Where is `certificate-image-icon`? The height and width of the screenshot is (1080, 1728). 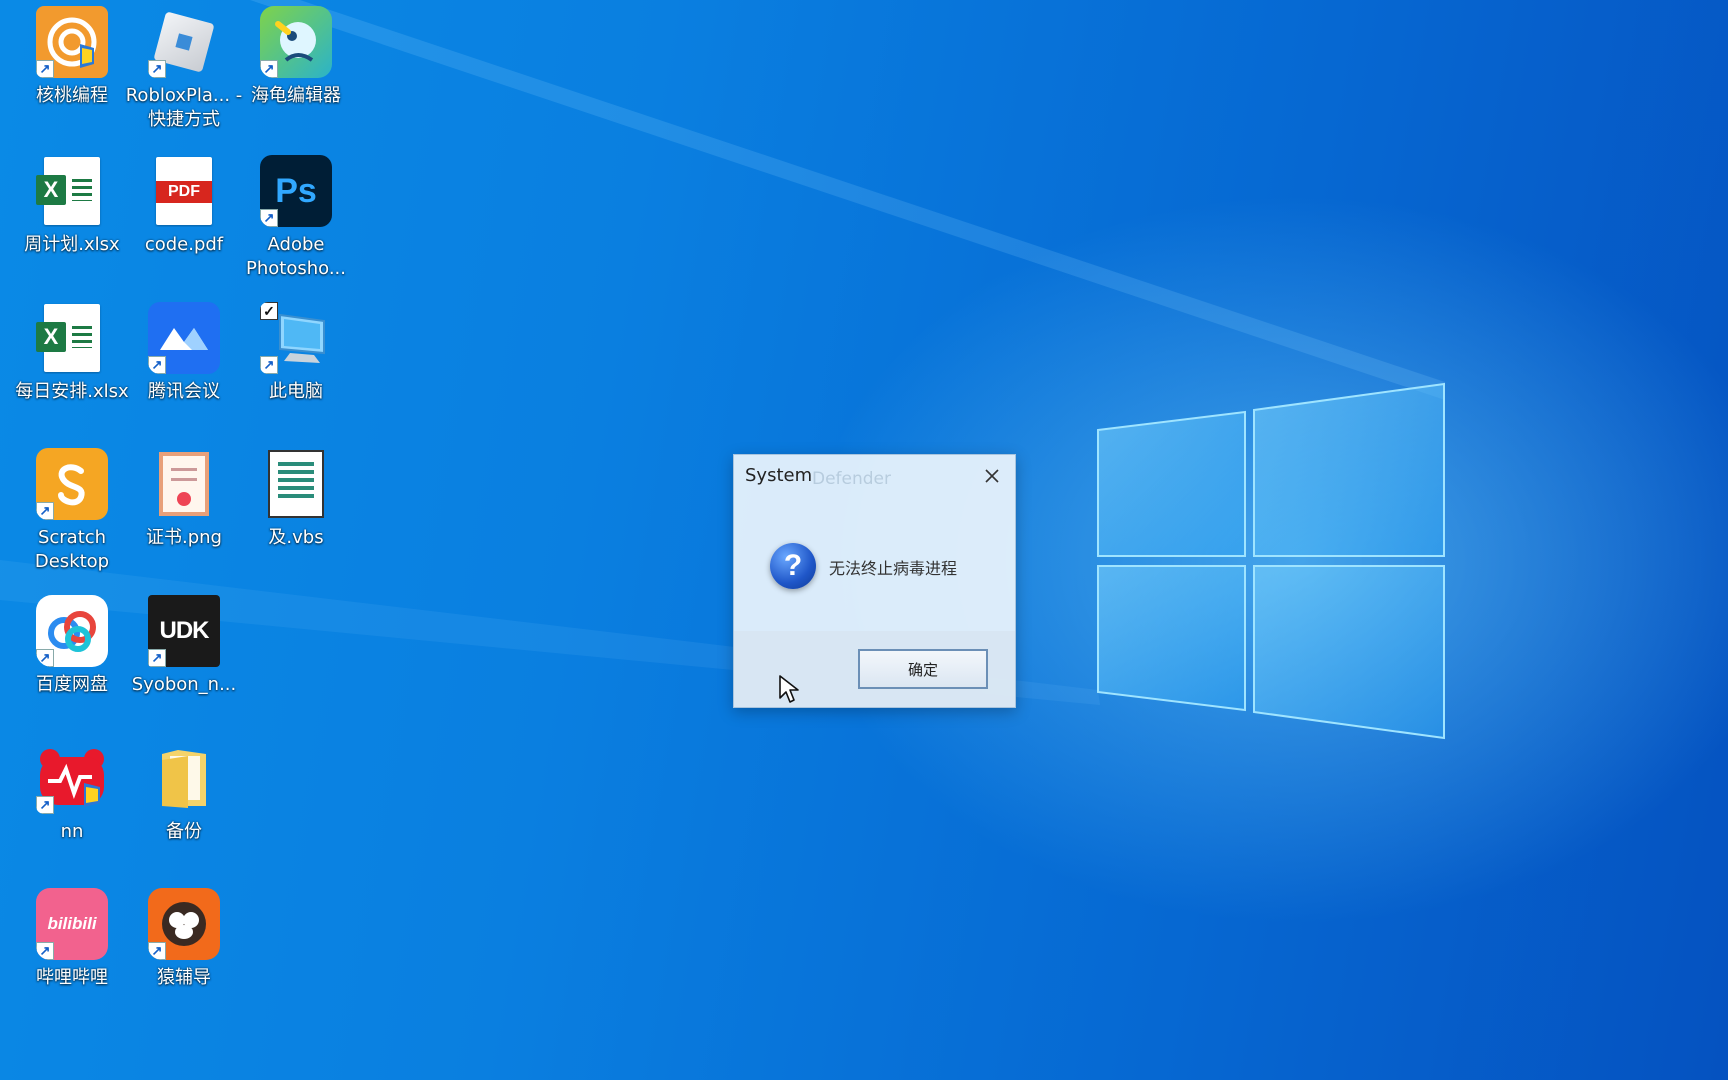
certificate-image-icon is located at coordinates (184, 484).